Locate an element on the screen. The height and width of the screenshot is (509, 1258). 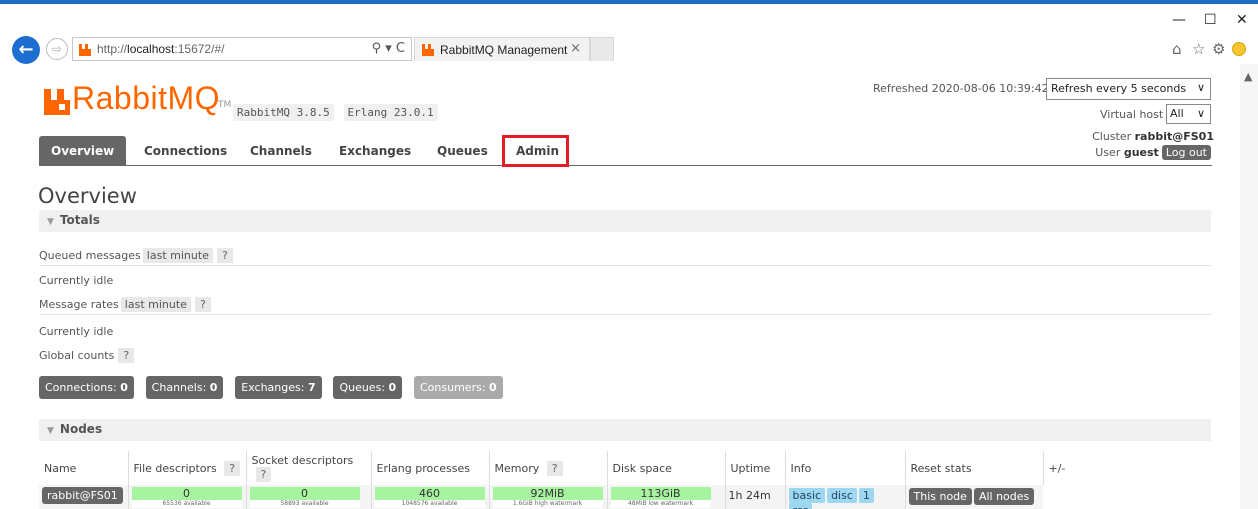
tab-exchanges: Exchanges is located at coordinates (375, 151).